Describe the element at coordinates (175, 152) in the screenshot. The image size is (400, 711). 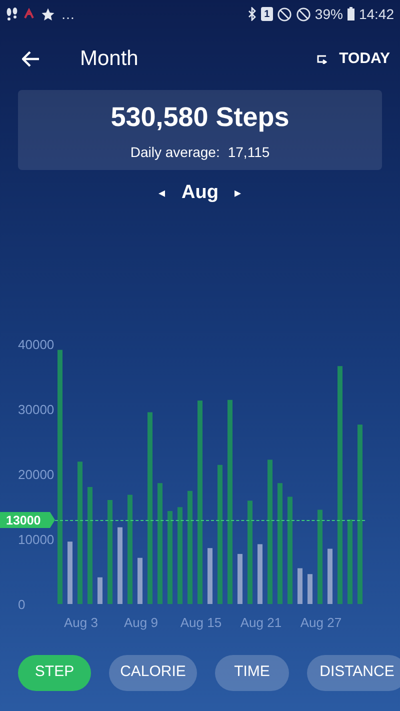
I see `average-label: Daily average:` at that location.